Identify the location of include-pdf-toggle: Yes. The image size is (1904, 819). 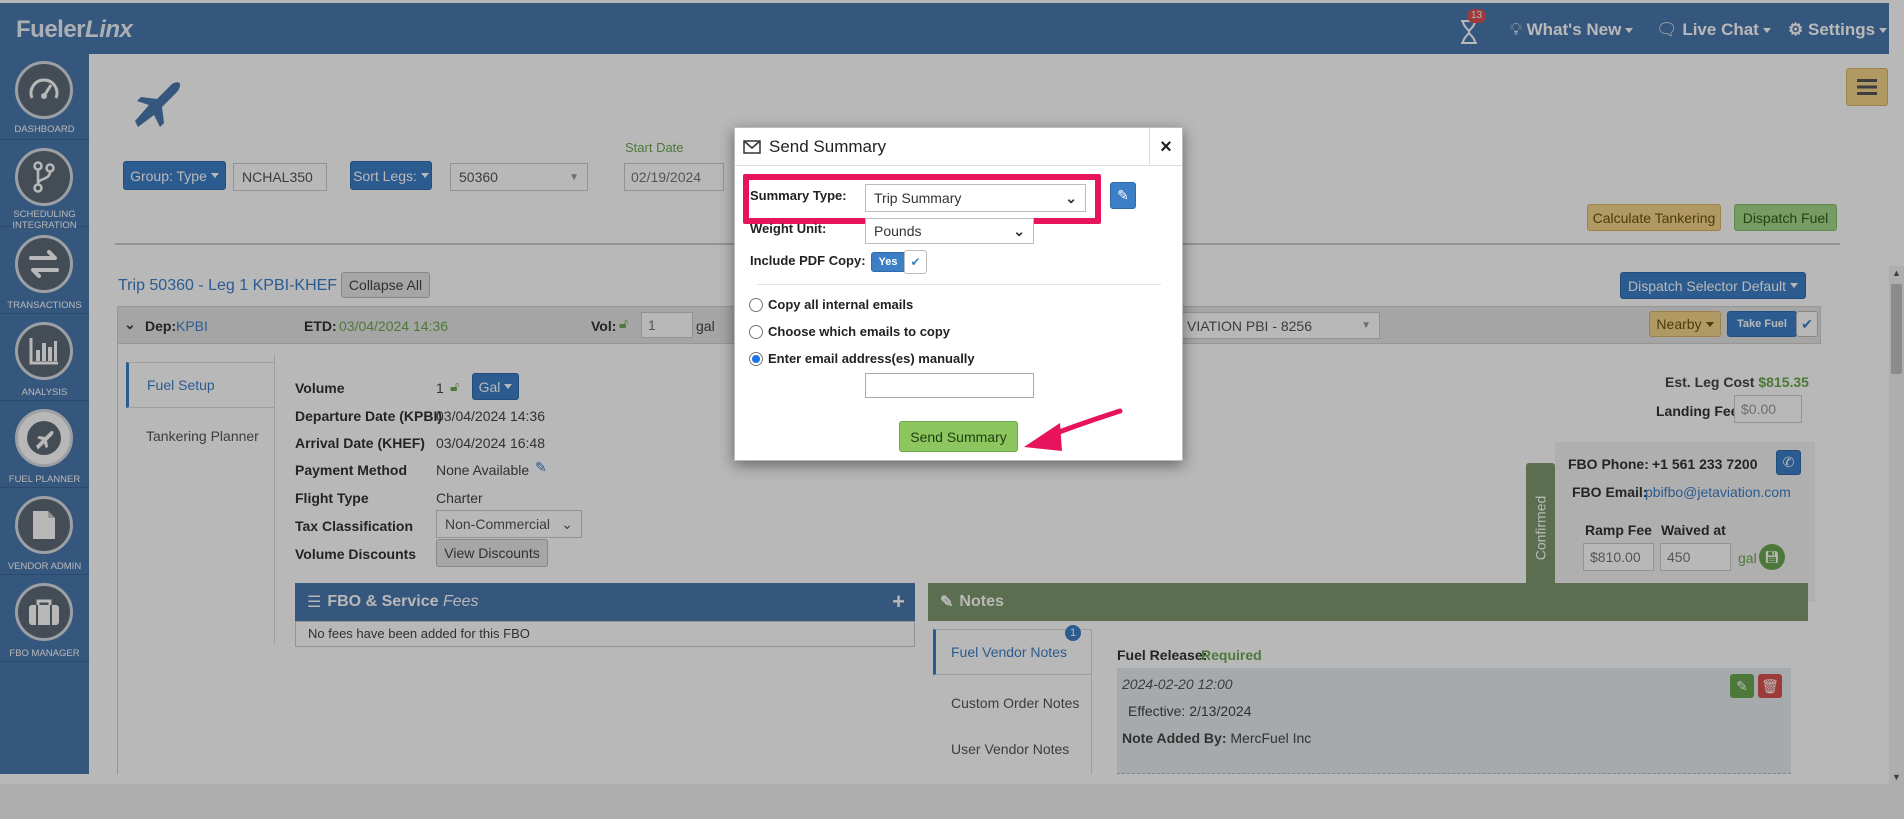
(888, 262).